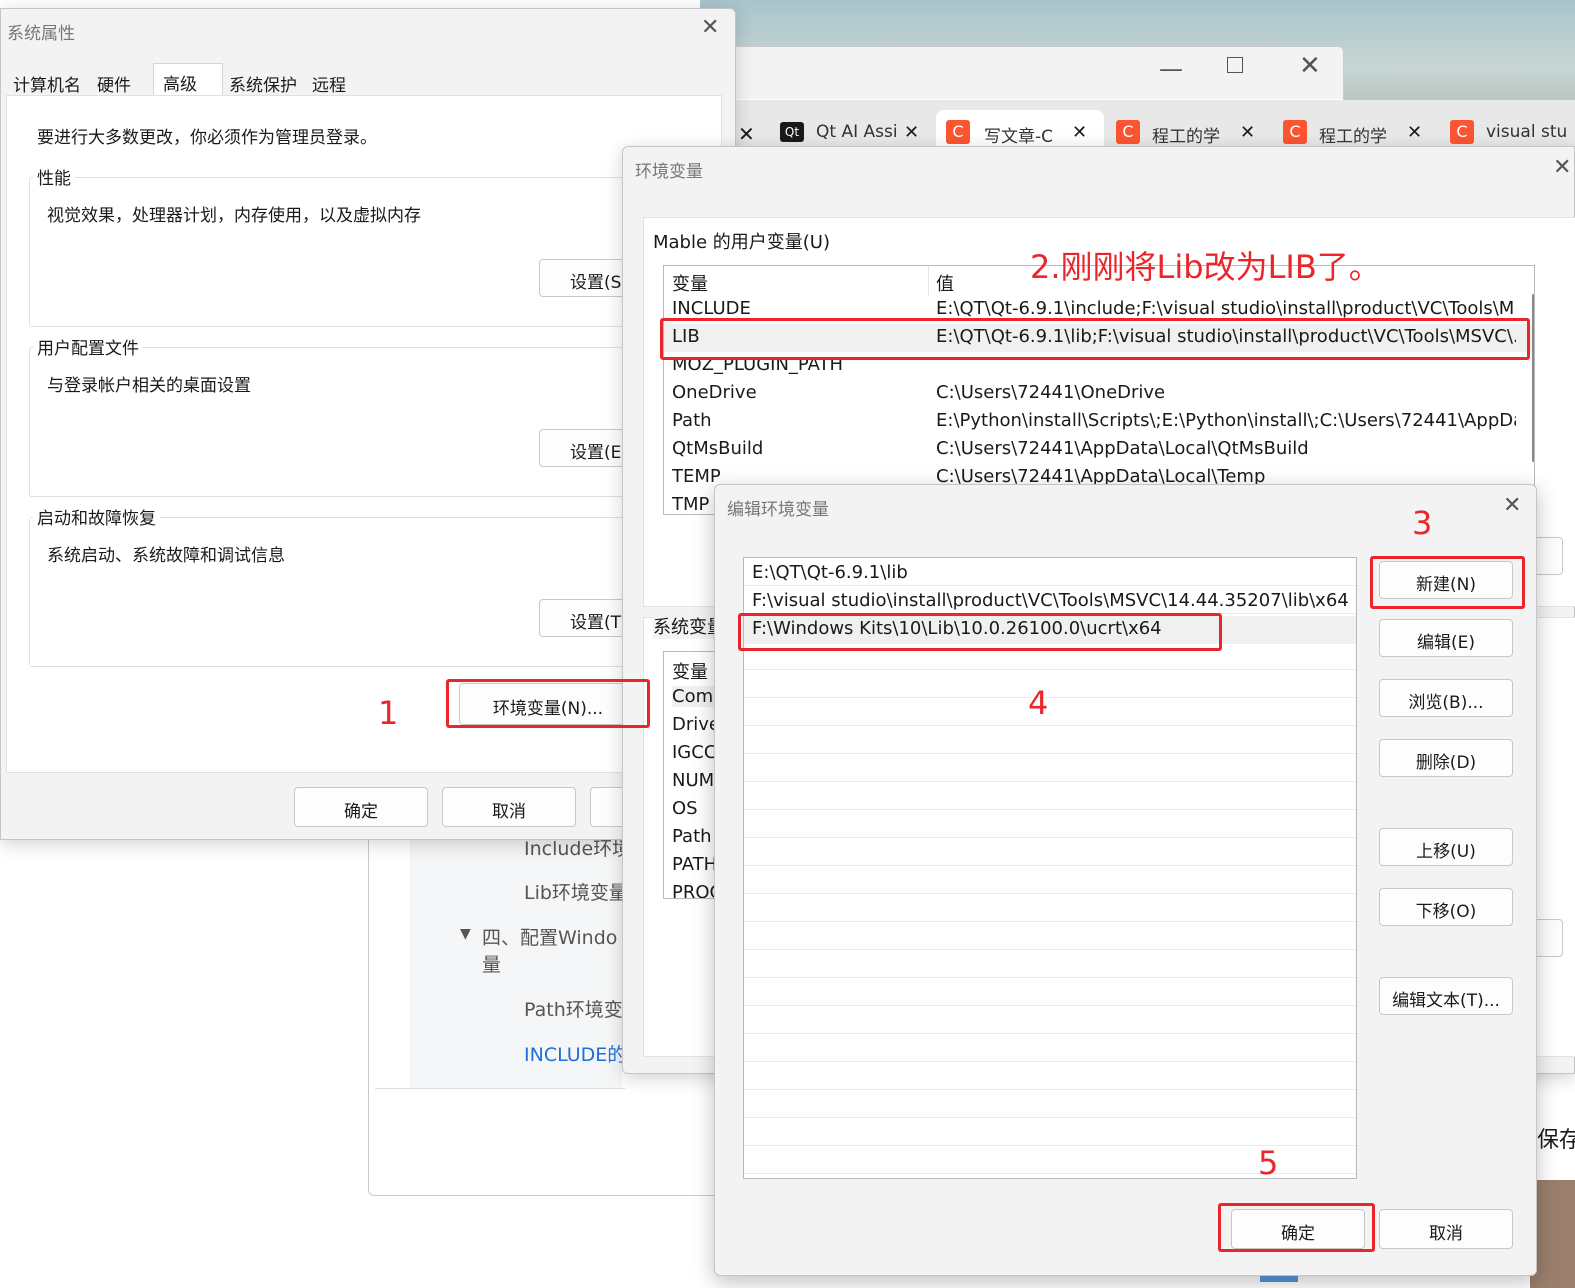 This screenshot has height=1288, width=1575. I want to click on annotation-step-5: 5, so click(1268, 1163).